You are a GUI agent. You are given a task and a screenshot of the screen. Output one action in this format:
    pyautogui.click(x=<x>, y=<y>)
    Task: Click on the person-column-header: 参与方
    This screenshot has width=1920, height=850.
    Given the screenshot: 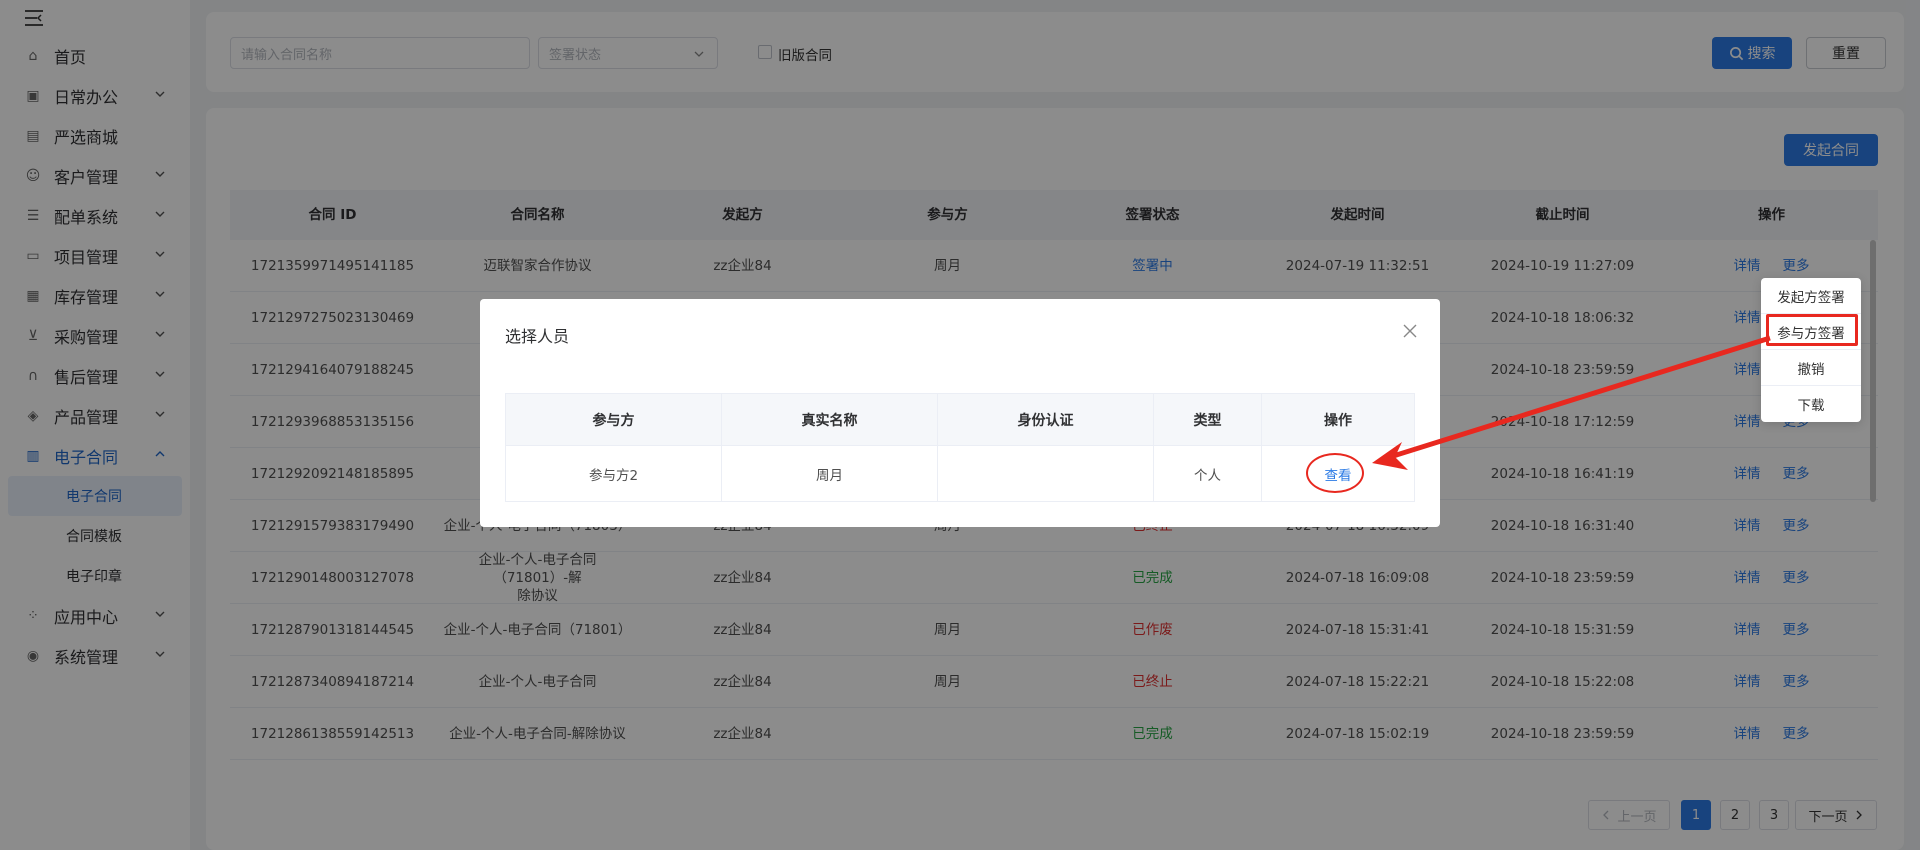 What is the action you would take?
    pyautogui.click(x=614, y=419)
    